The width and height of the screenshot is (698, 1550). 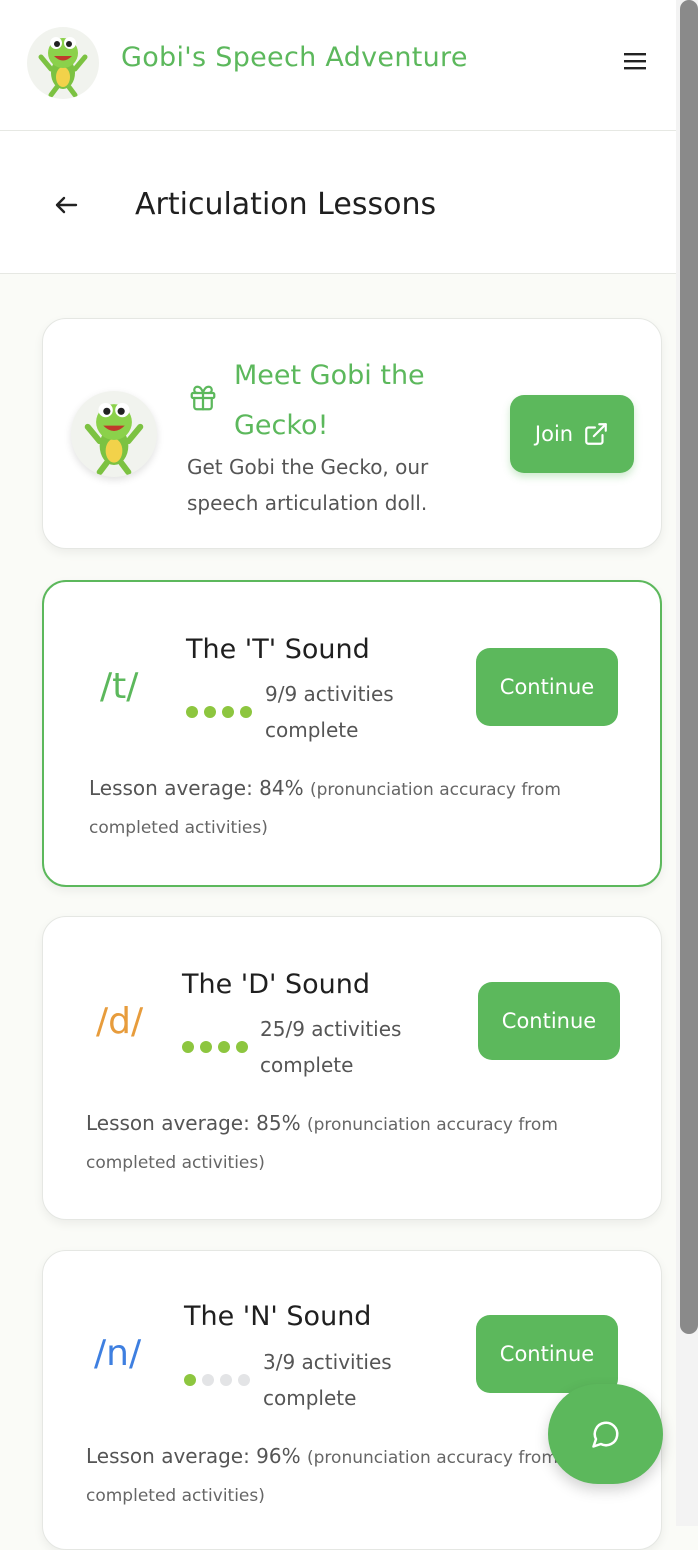 I want to click on app-title: Gobi's Speech Adventure, so click(x=294, y=57).